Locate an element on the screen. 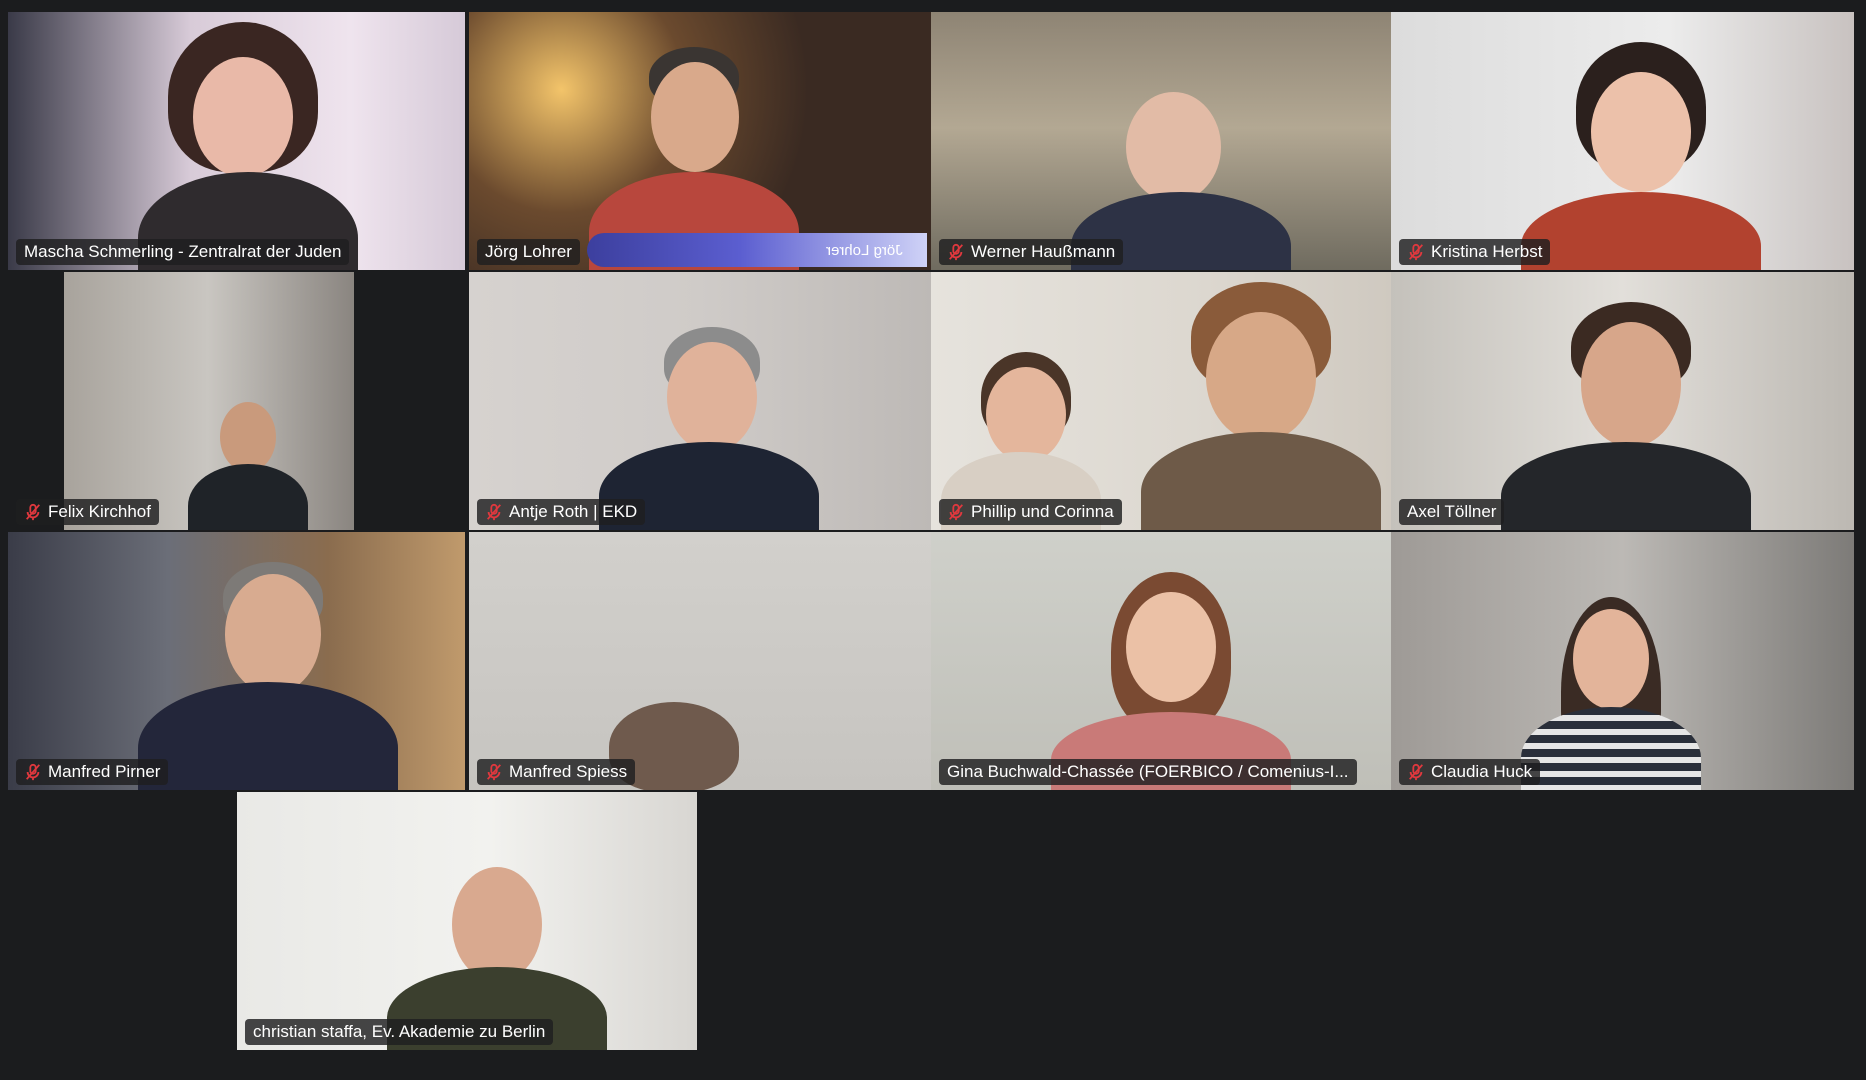 The width and height of the screenshot is (1866, 1080). video-tile: Manfred Pirner is located at coordinates (236, 661).